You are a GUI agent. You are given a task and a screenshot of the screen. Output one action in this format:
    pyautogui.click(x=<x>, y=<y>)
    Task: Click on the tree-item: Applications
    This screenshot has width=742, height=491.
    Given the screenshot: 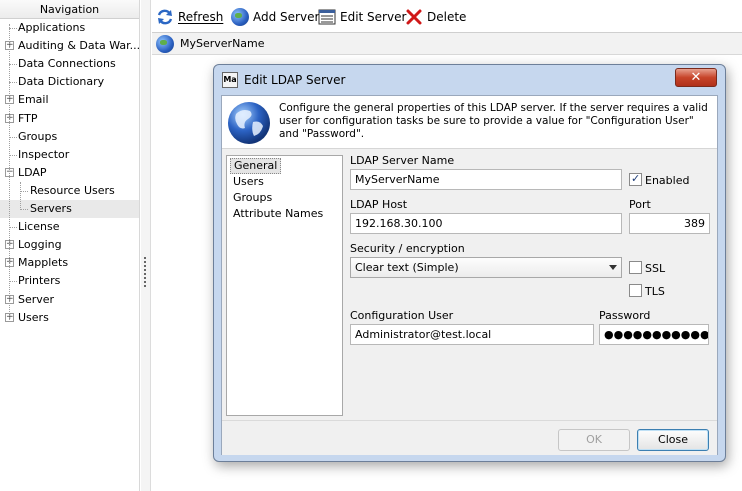 What is the action you would take?
    pyautogui.click(x=69, y=28)
    